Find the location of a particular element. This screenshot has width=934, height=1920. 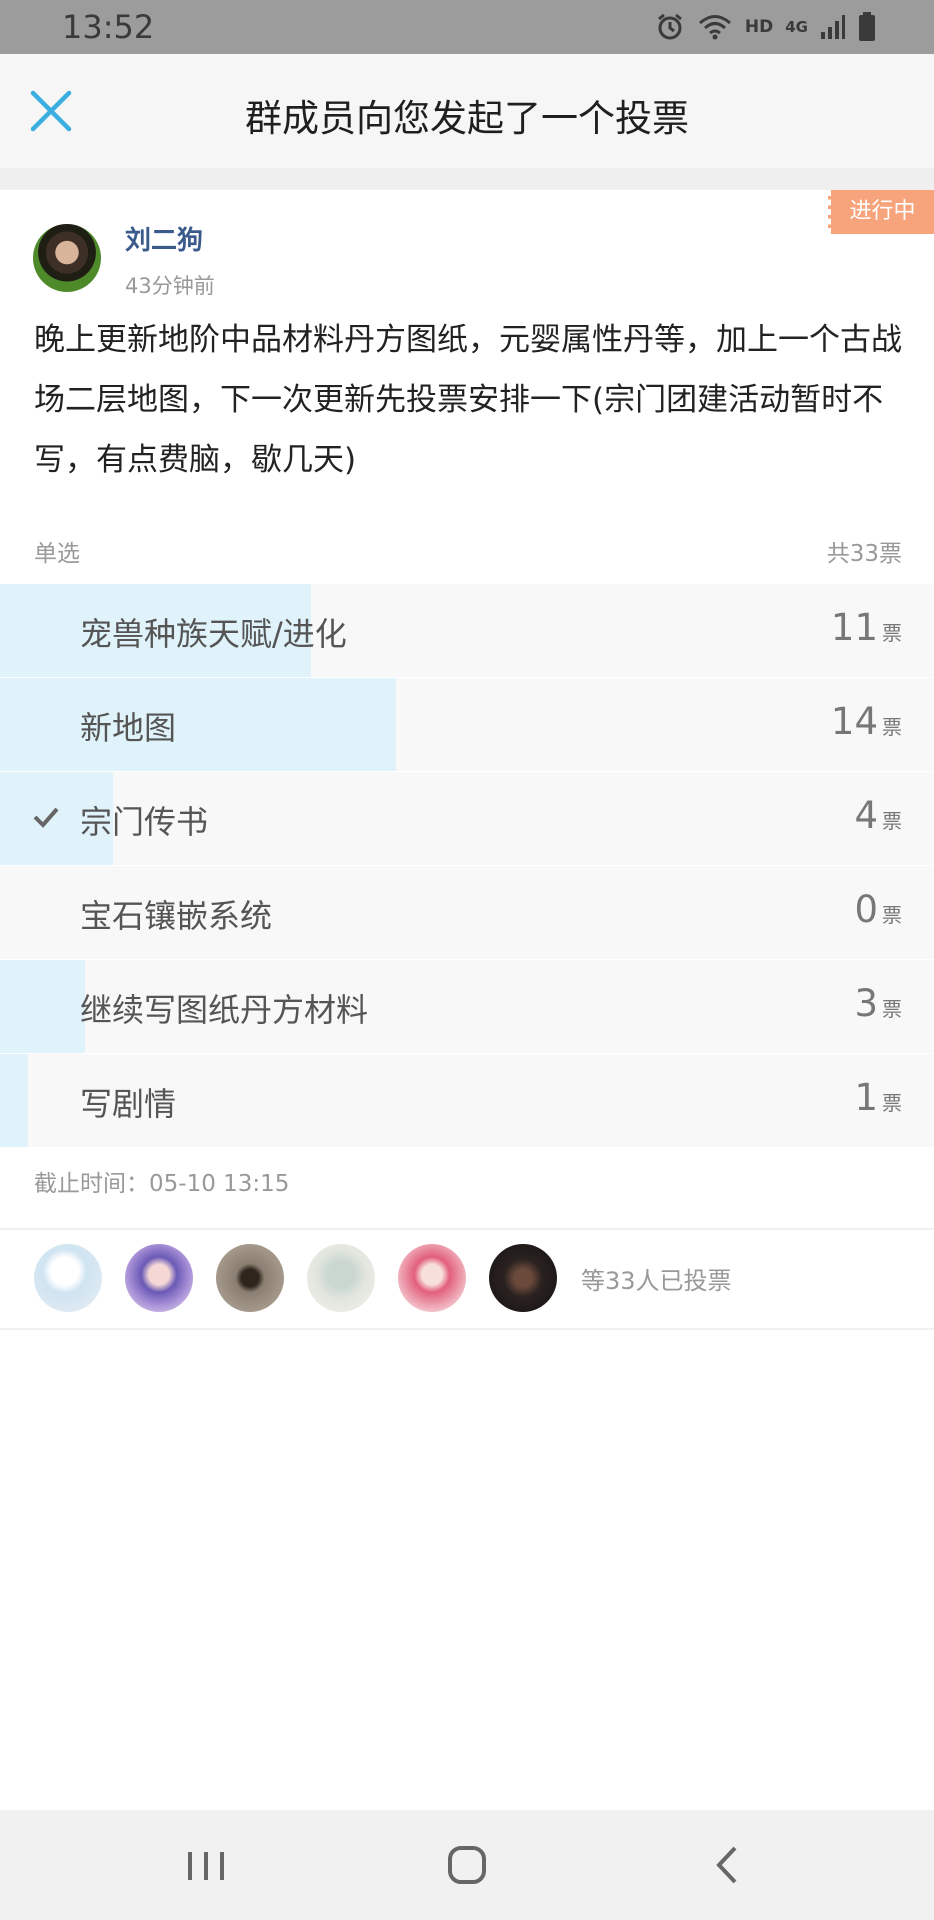

poll-option: 宗门传书 4票 is located at coordinates (467, 819).